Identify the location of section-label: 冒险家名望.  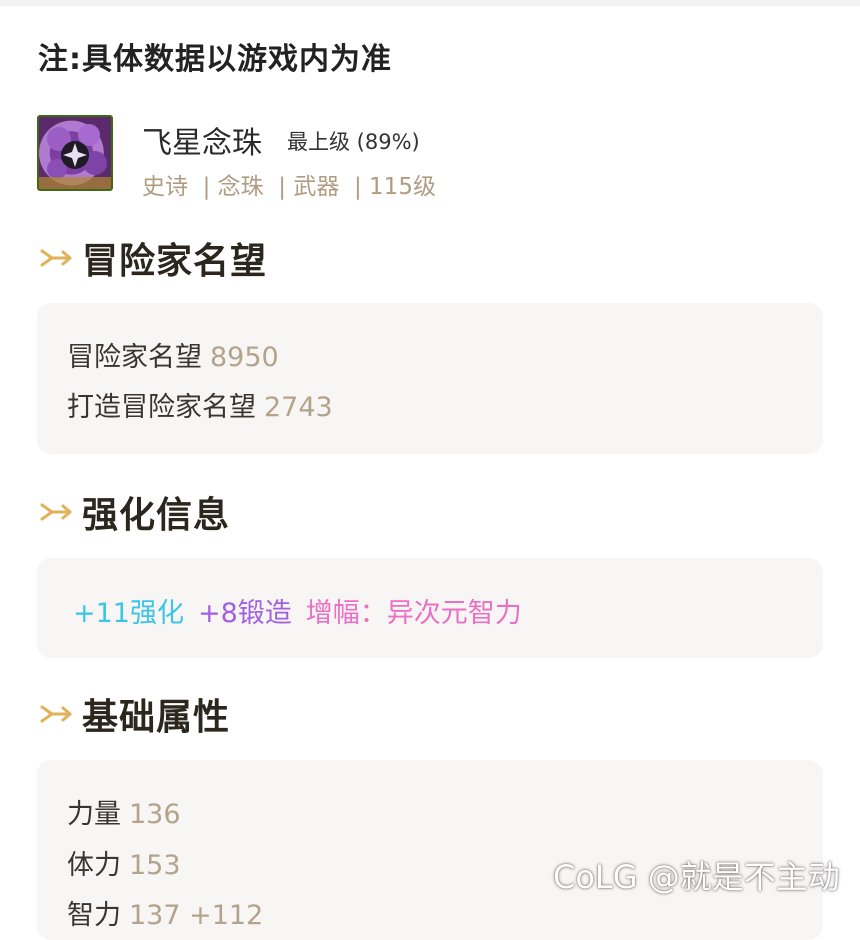
(175, 261).